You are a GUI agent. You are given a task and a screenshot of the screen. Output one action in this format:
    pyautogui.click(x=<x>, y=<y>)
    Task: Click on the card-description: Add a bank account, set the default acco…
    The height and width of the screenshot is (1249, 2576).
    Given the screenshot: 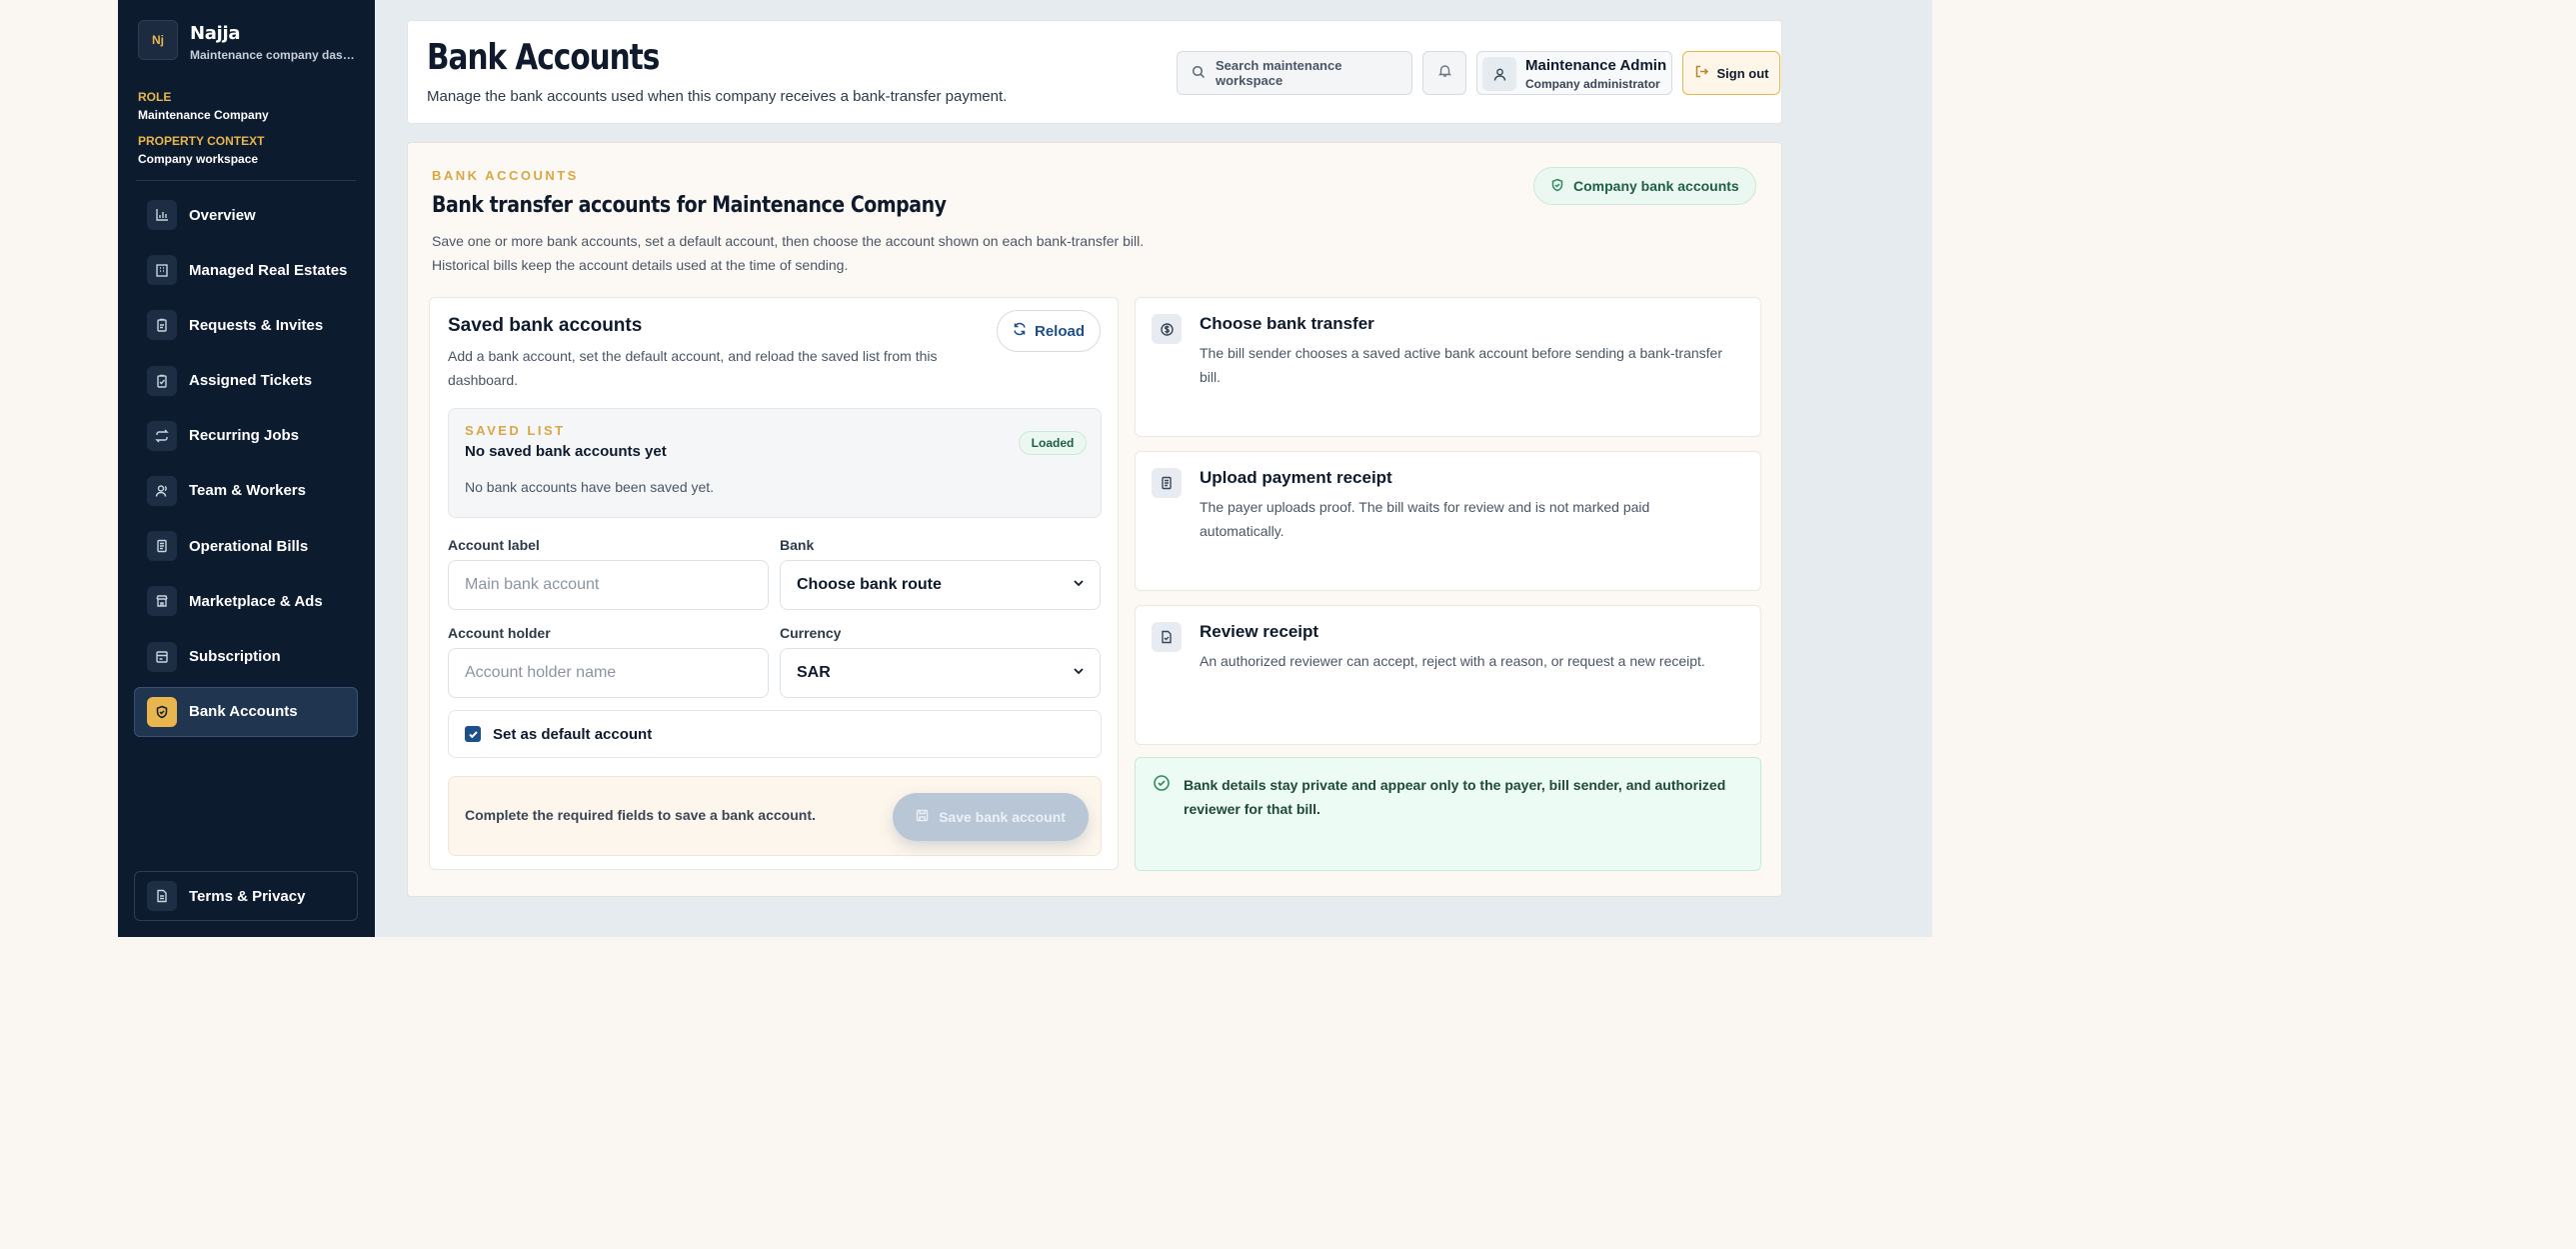 What is the action you would take?
    pyautogui.click(x=693, y=368)
    